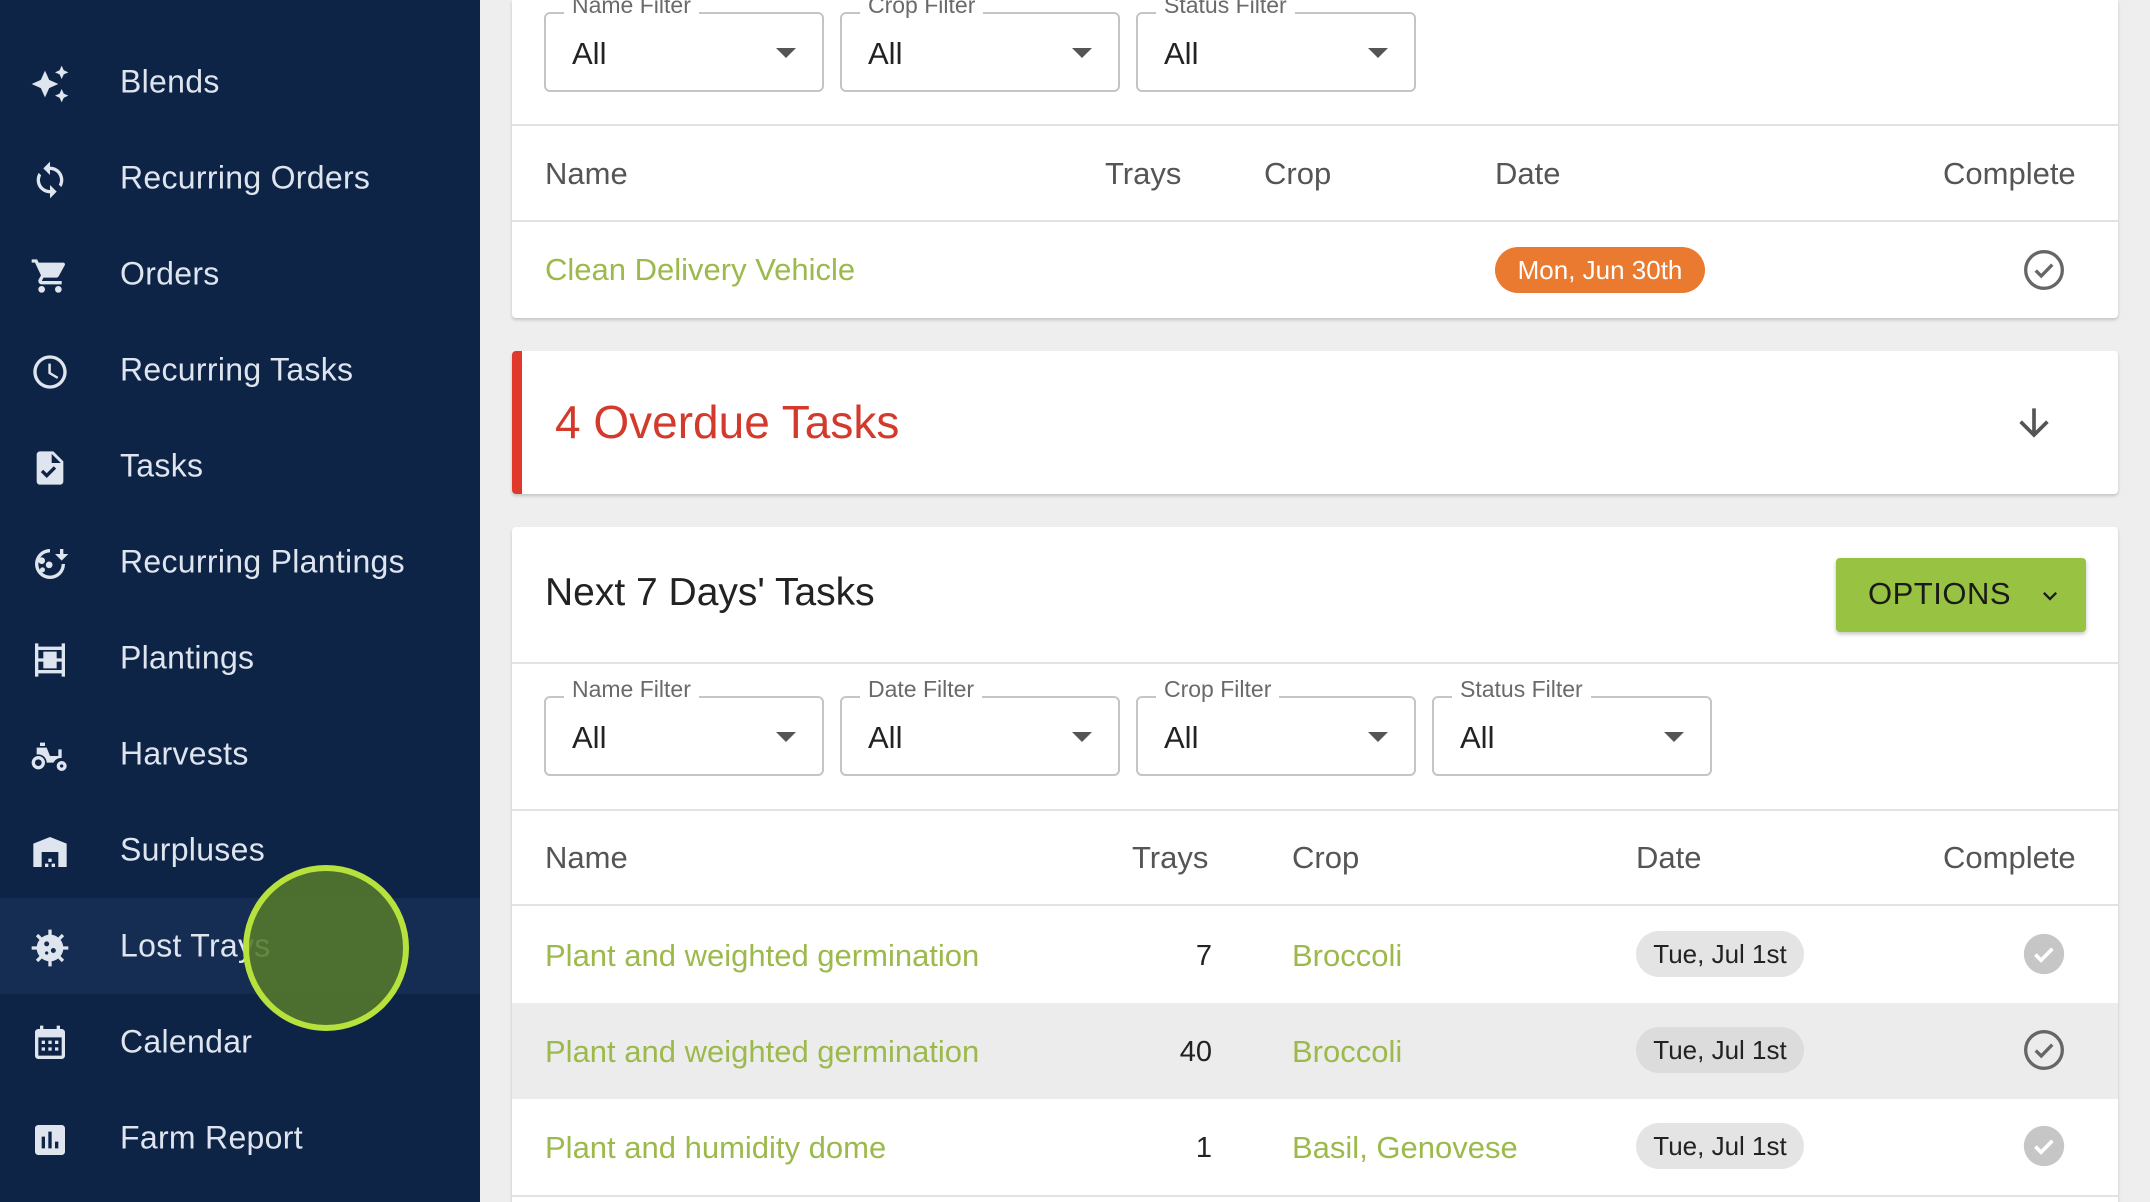 The width and height of the screenshot is (2150, 1202). Describe the element at coordinates (50, 660) in the screenshot. I see `tray-rack-icon` at that location.